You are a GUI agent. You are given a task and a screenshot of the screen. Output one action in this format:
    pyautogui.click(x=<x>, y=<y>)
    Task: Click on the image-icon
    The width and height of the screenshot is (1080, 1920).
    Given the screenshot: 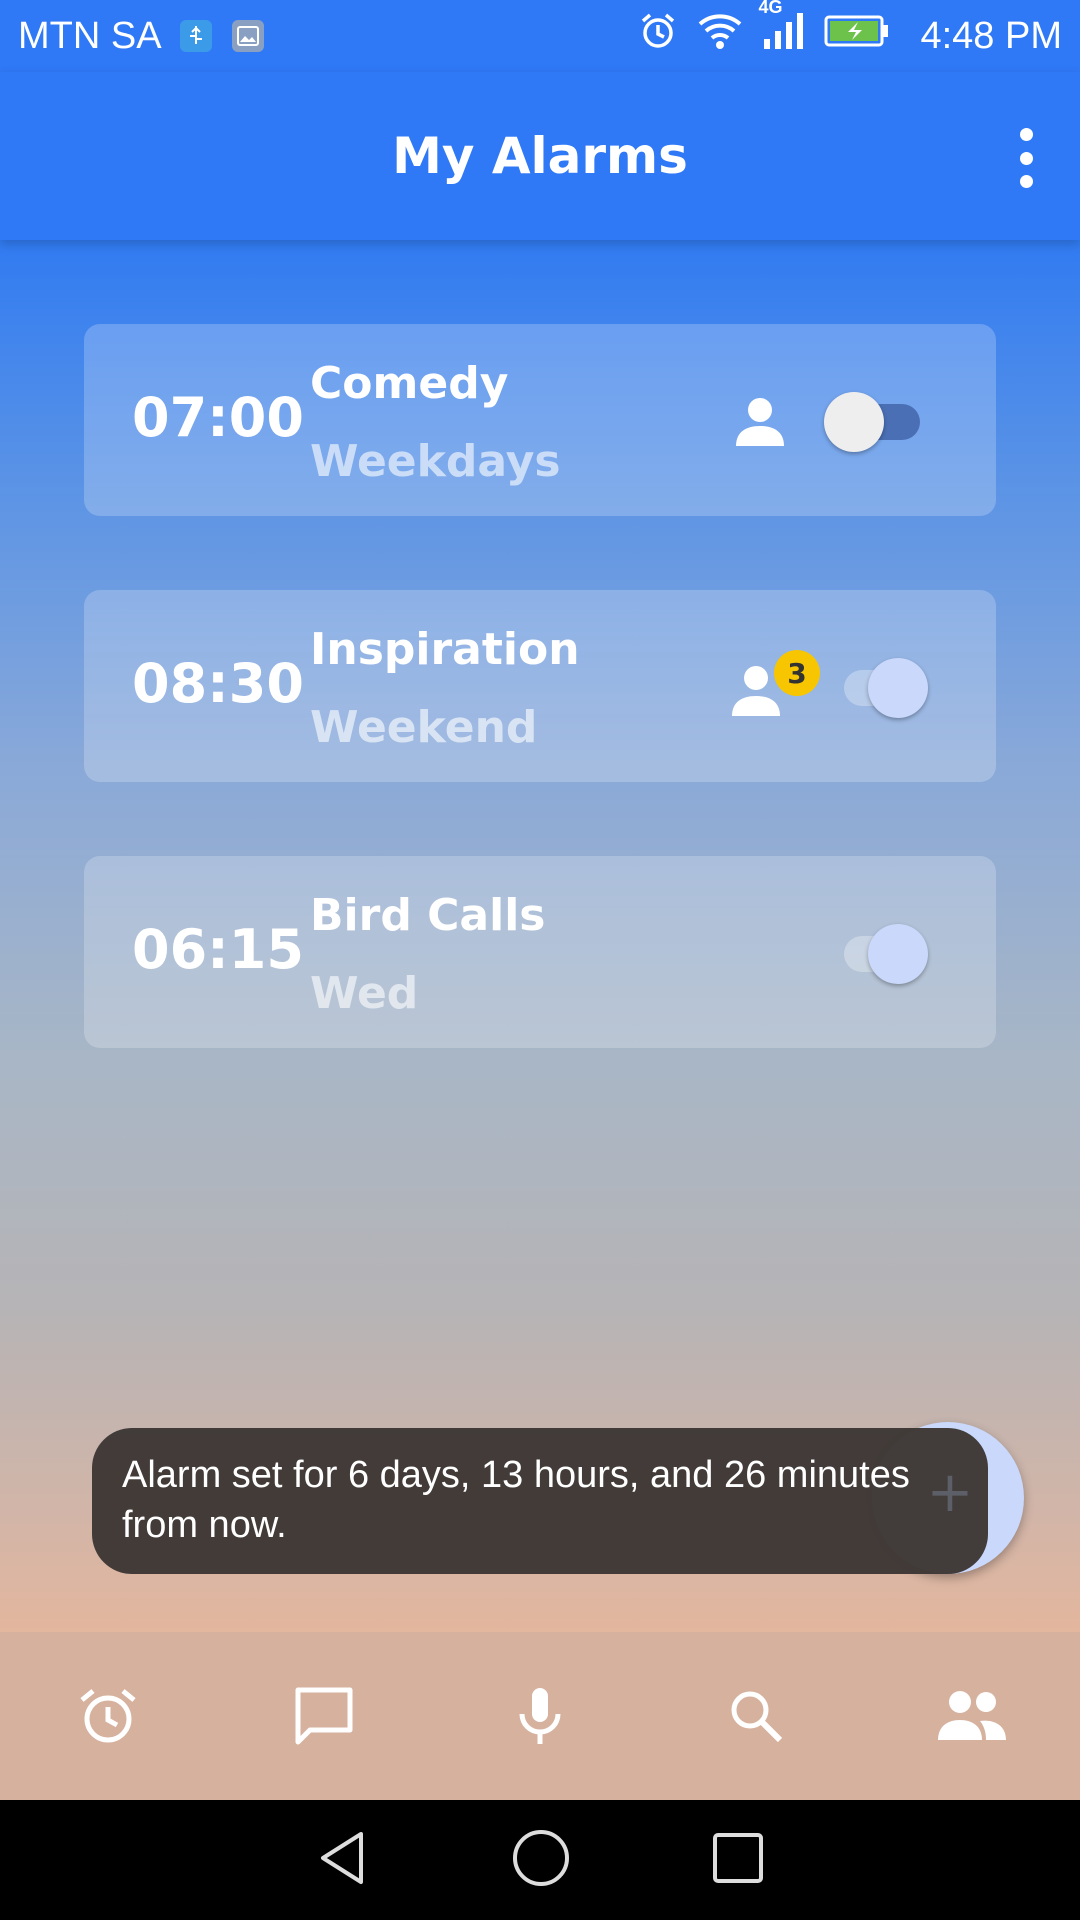 What is the action you would take?
    pyautogui.click(x=247, y=36)
    